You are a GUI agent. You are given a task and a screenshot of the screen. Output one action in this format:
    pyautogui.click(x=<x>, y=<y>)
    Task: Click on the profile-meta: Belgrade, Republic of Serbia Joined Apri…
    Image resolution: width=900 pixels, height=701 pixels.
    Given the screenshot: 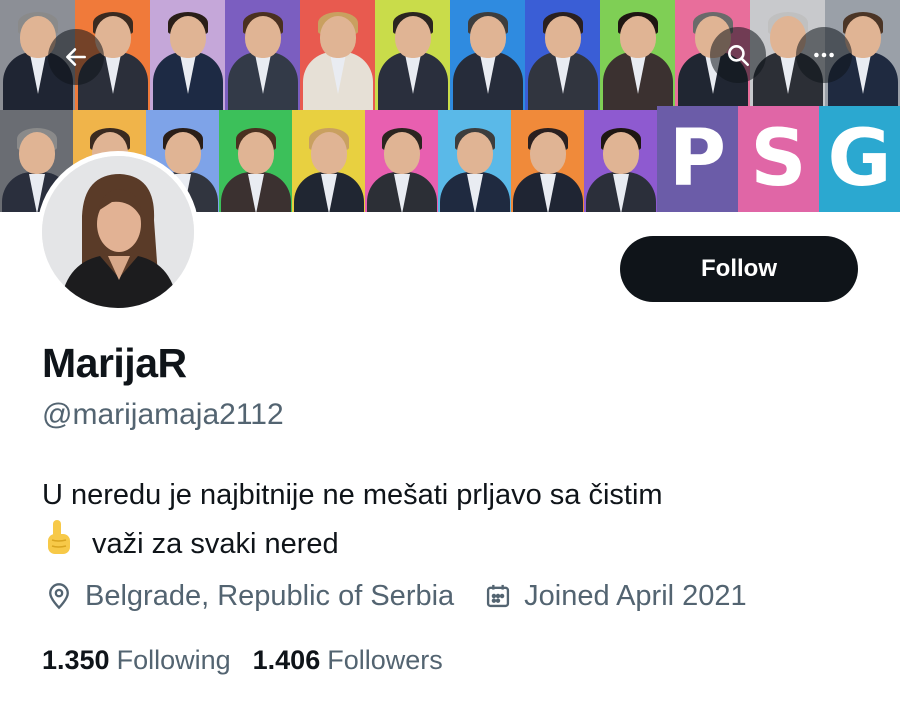 What is the action you would take?
    pyautogui.click(x=411, y=596)
    